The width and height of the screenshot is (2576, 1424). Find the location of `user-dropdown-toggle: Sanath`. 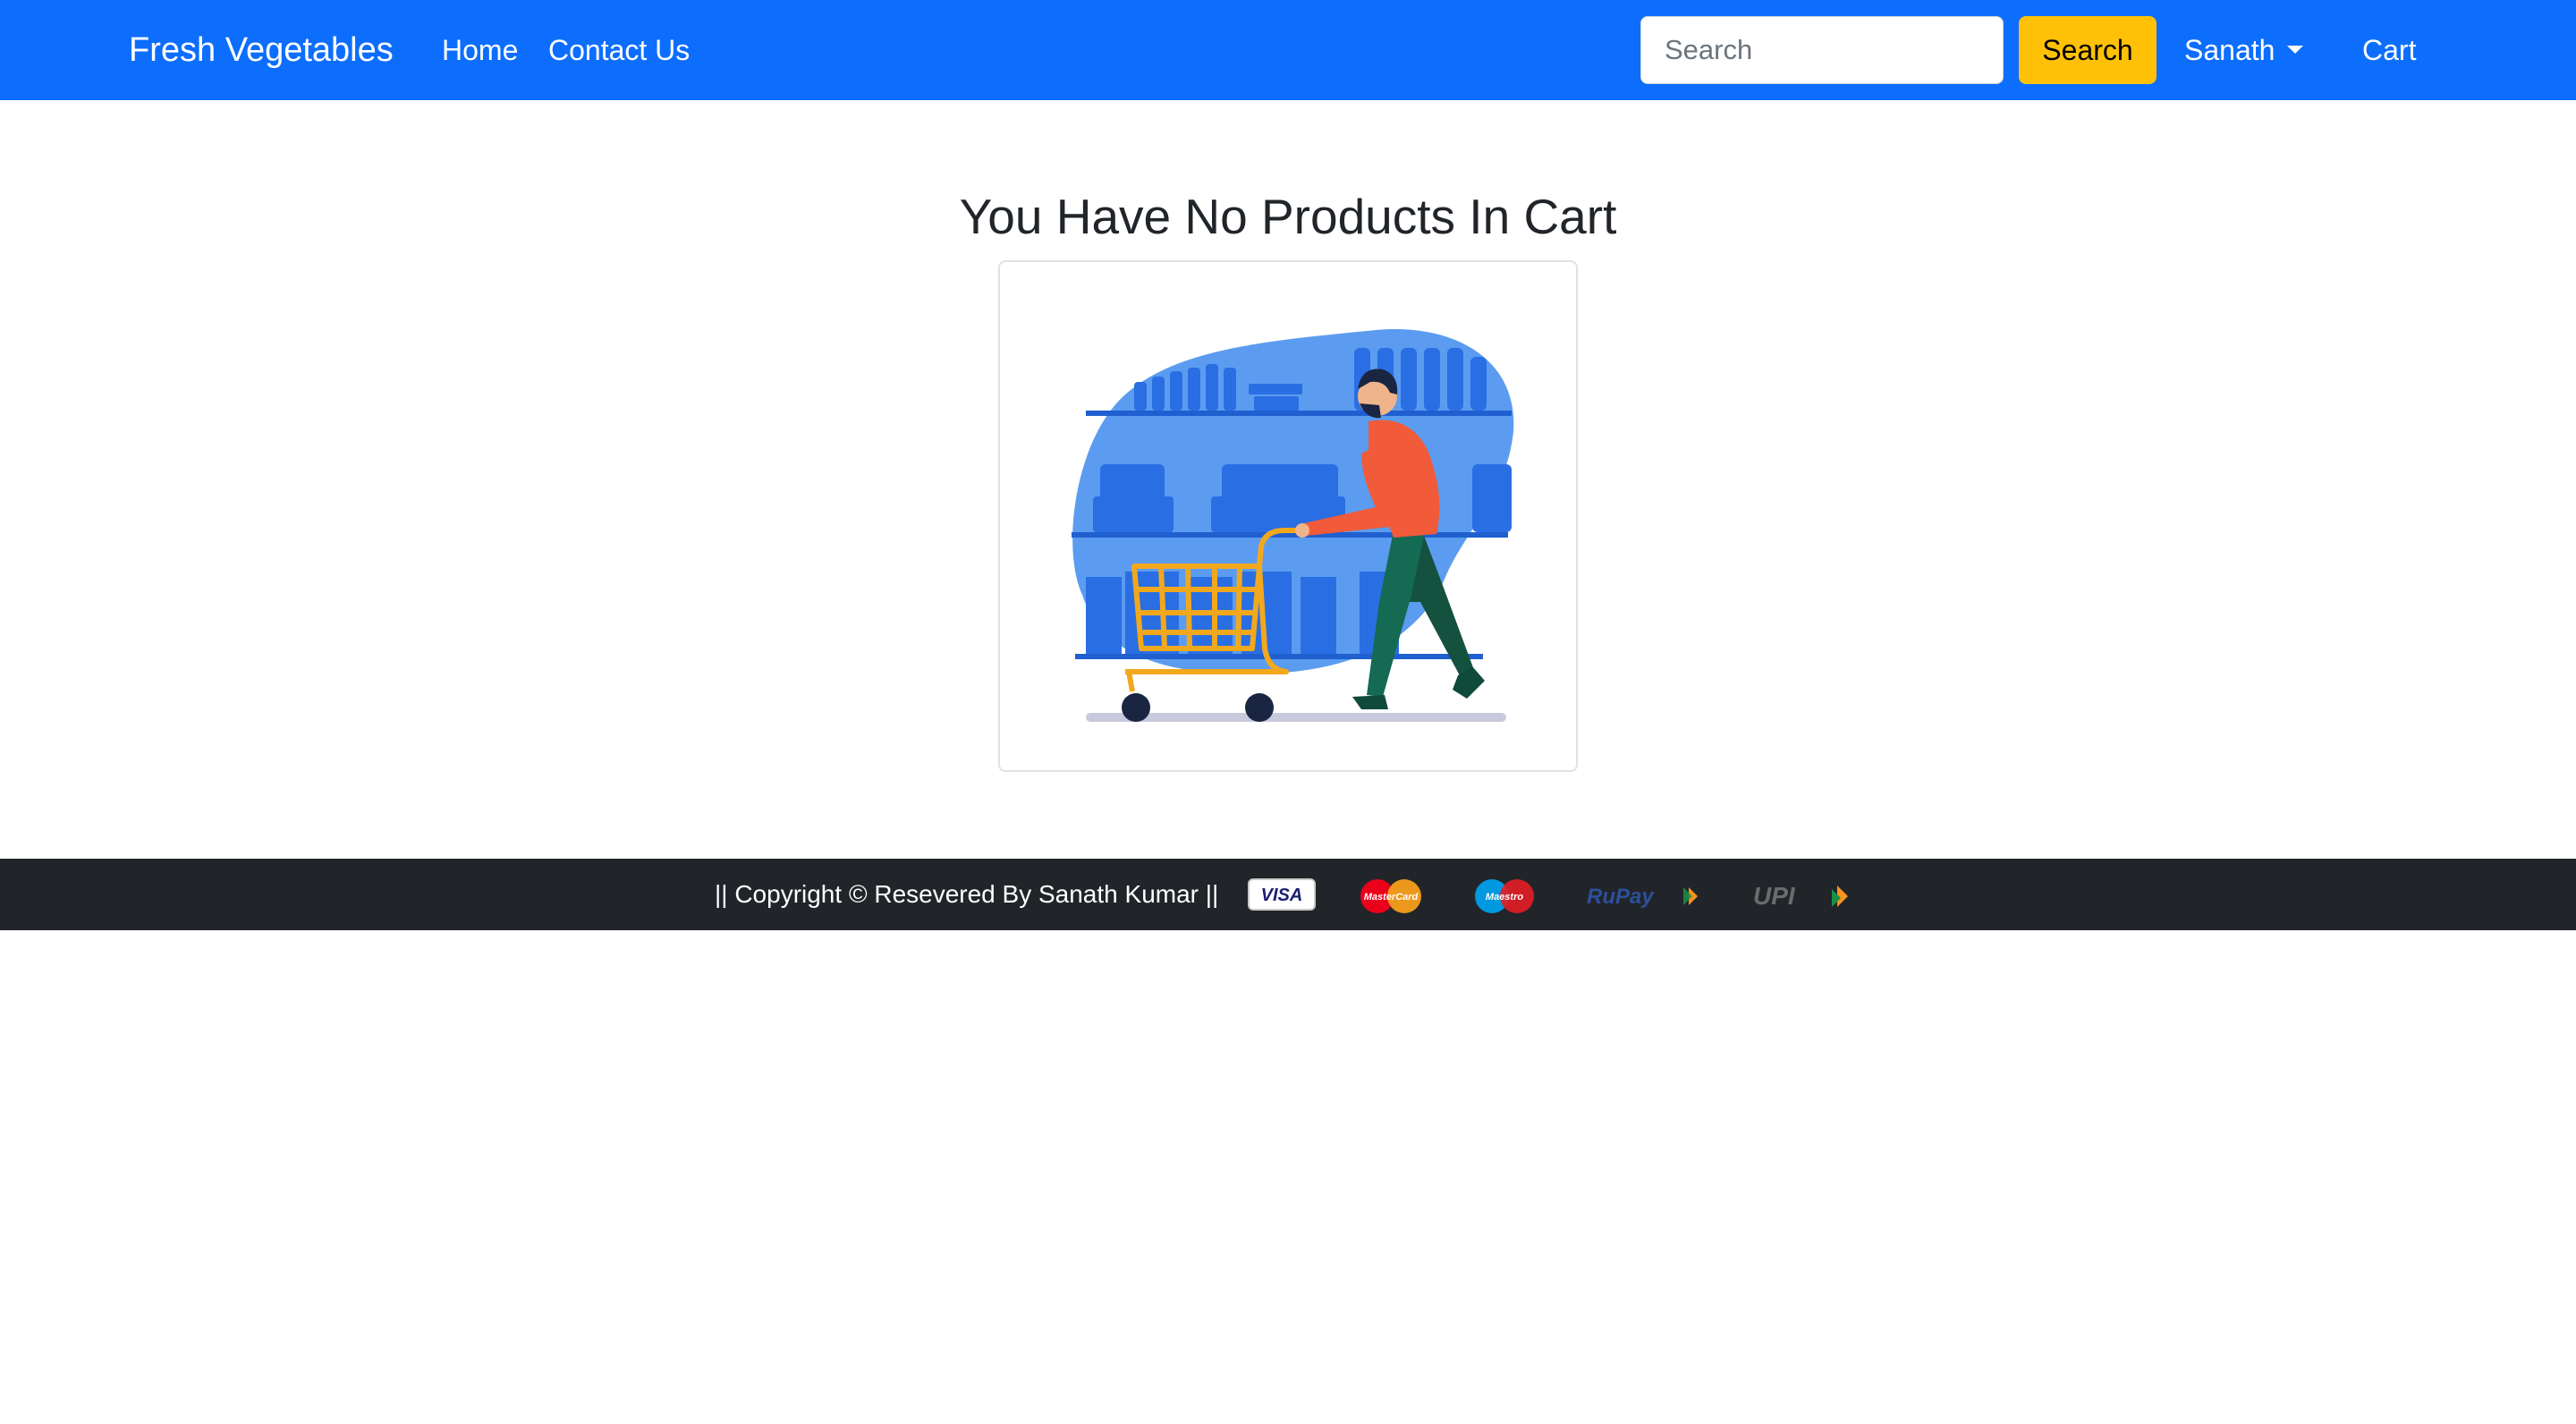

user-dropdown-toggle: Sanath is located at coordinates (2244, 50).